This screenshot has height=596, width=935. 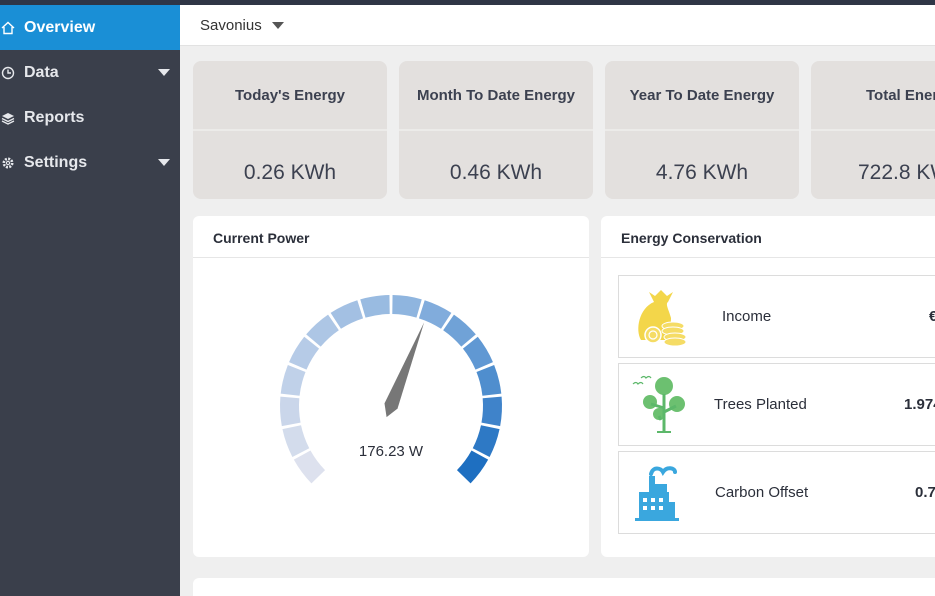 I want to click on home-icon, so click(x=8, y=28).